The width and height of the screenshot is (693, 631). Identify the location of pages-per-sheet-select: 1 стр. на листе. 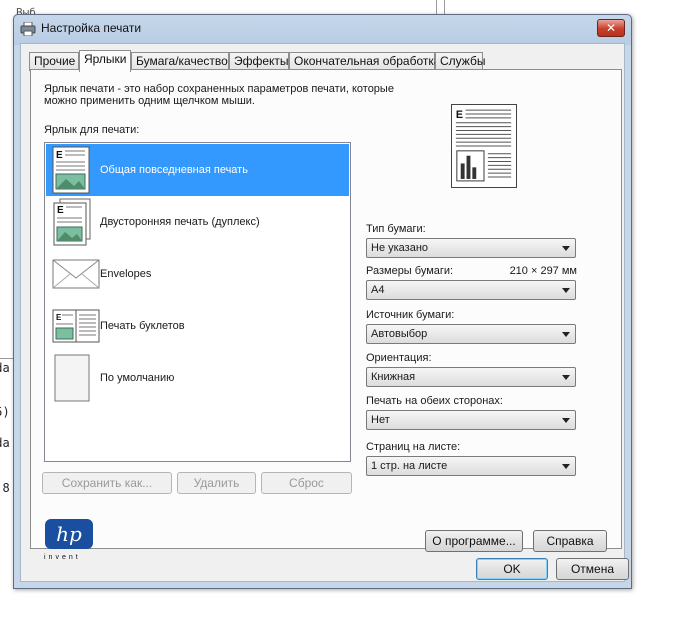
(471, 466).